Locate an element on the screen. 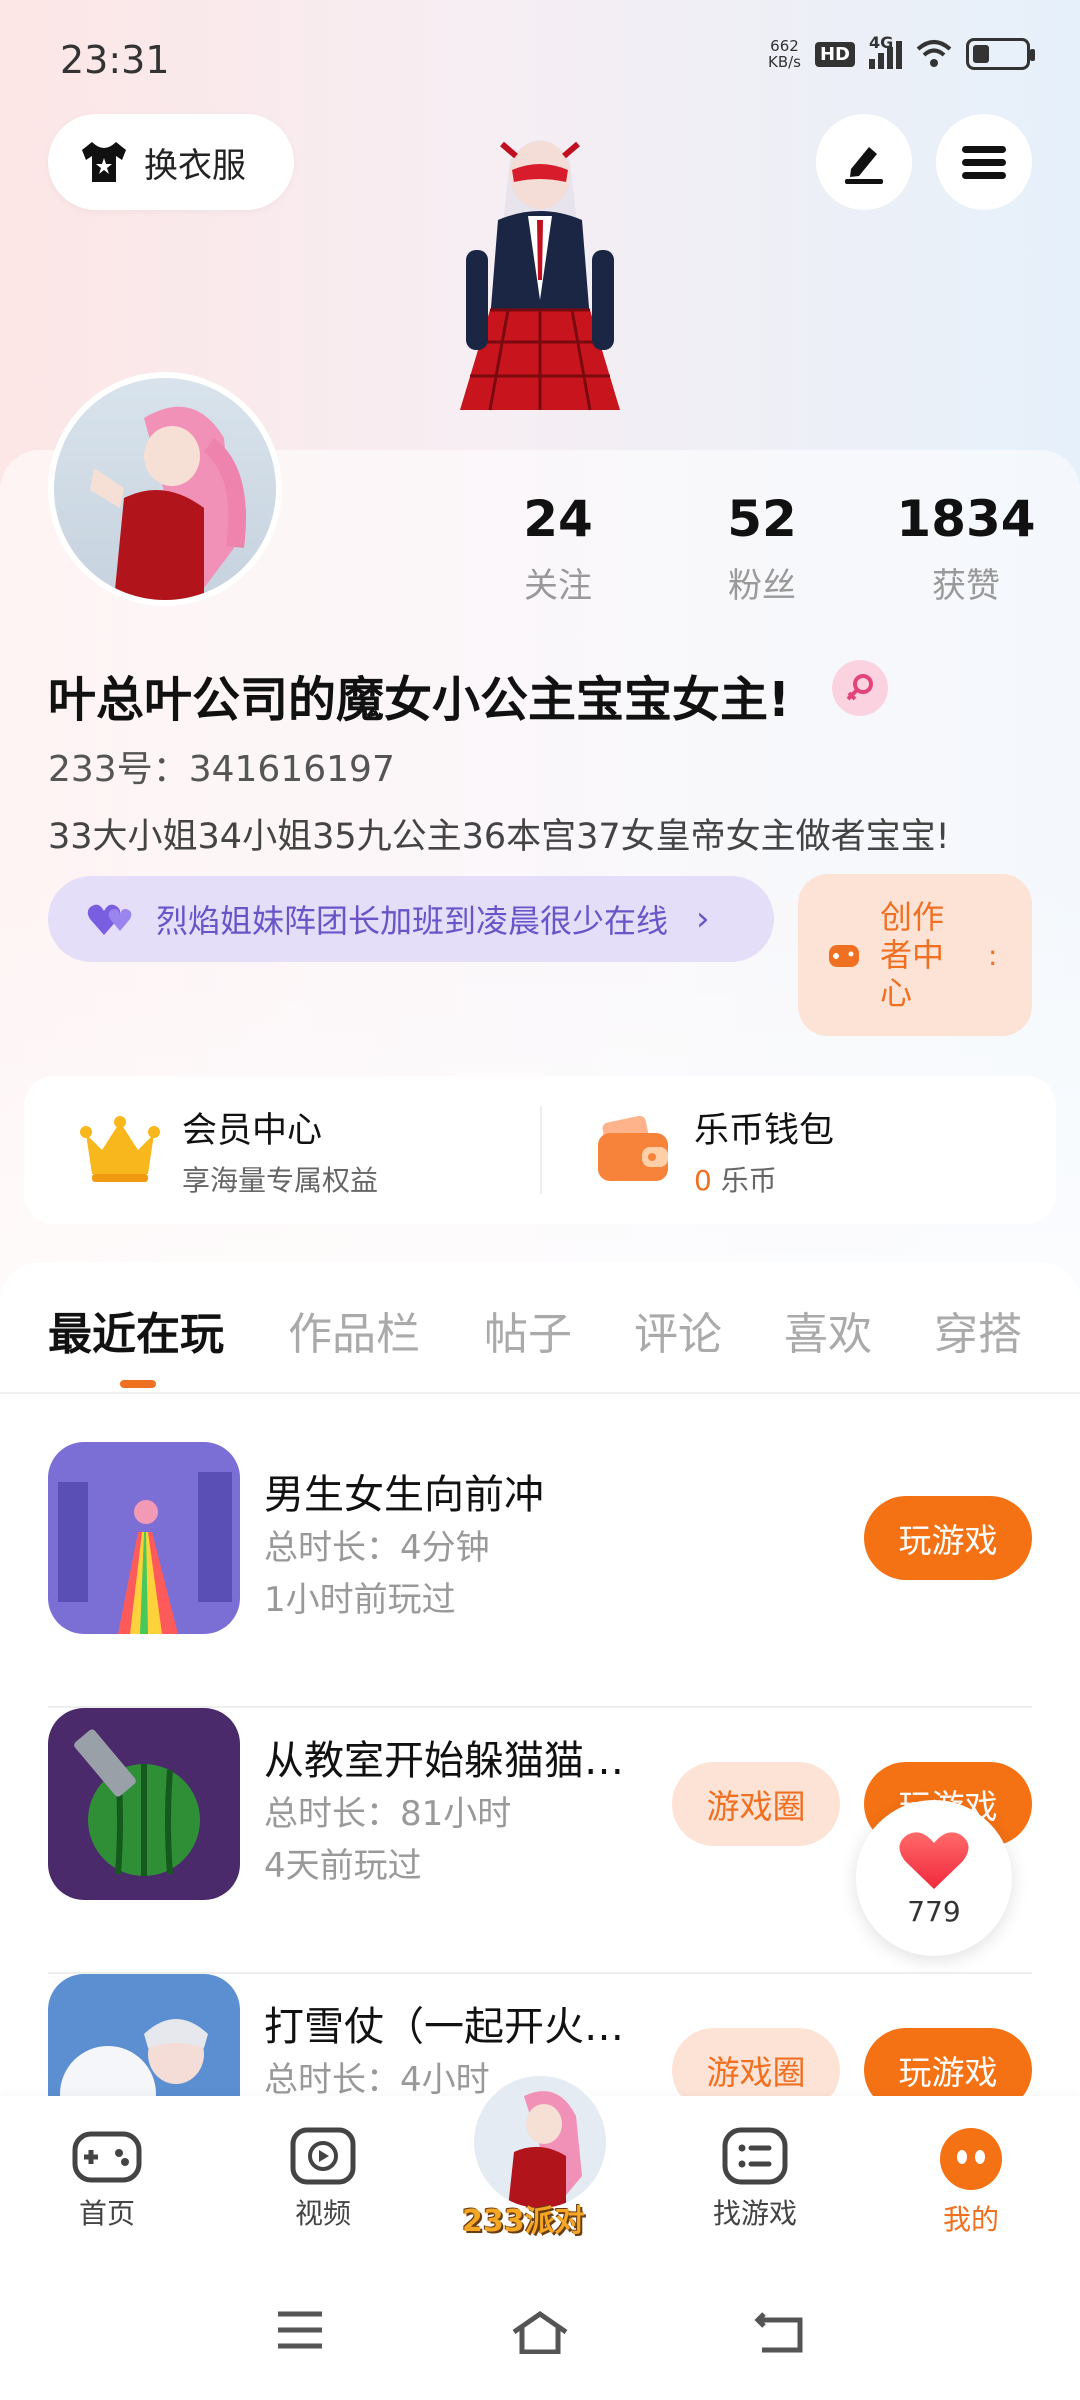  wifi-icon is located at coordinates (934, 53).